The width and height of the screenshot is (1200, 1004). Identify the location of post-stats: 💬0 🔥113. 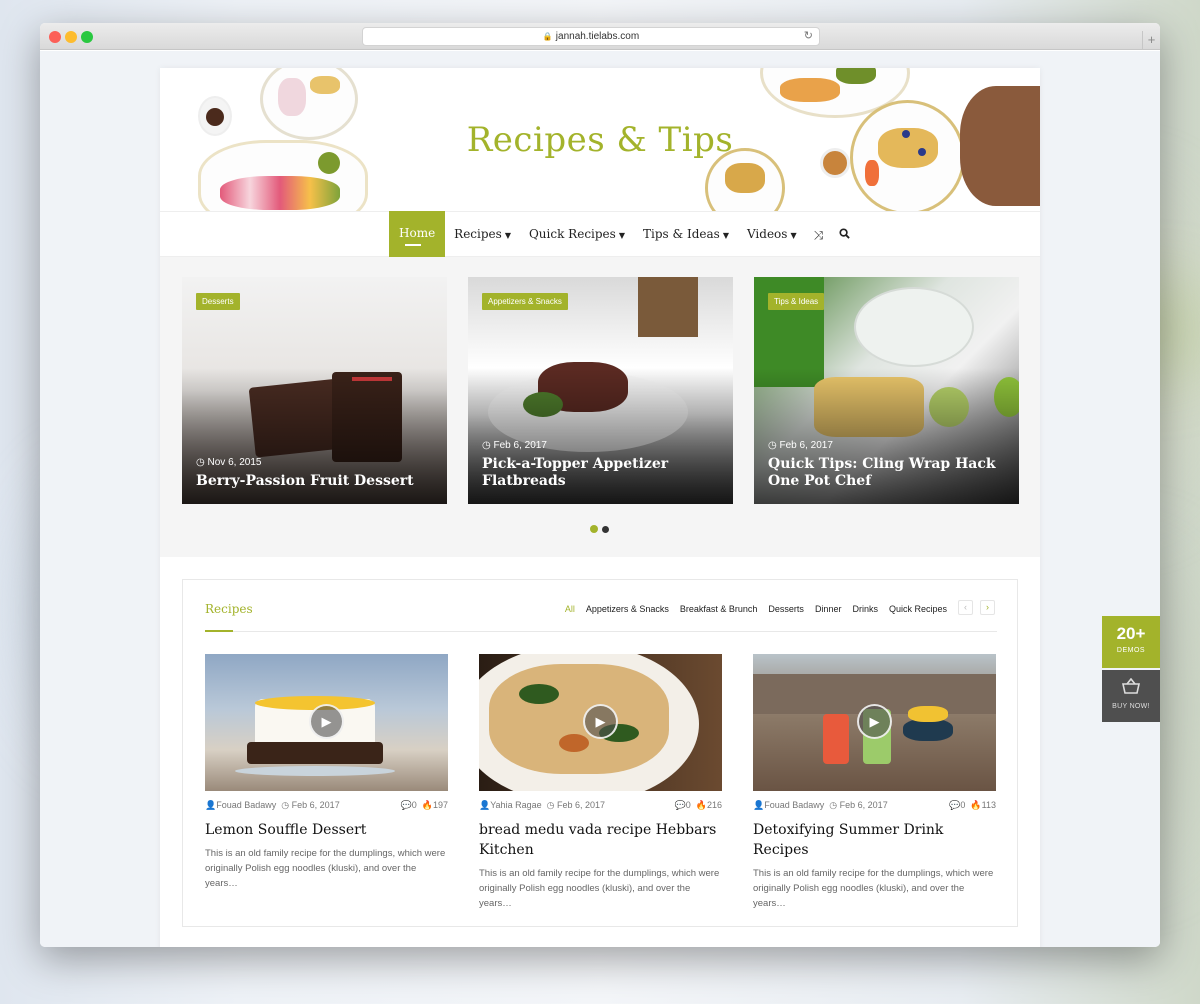
(972, 805).